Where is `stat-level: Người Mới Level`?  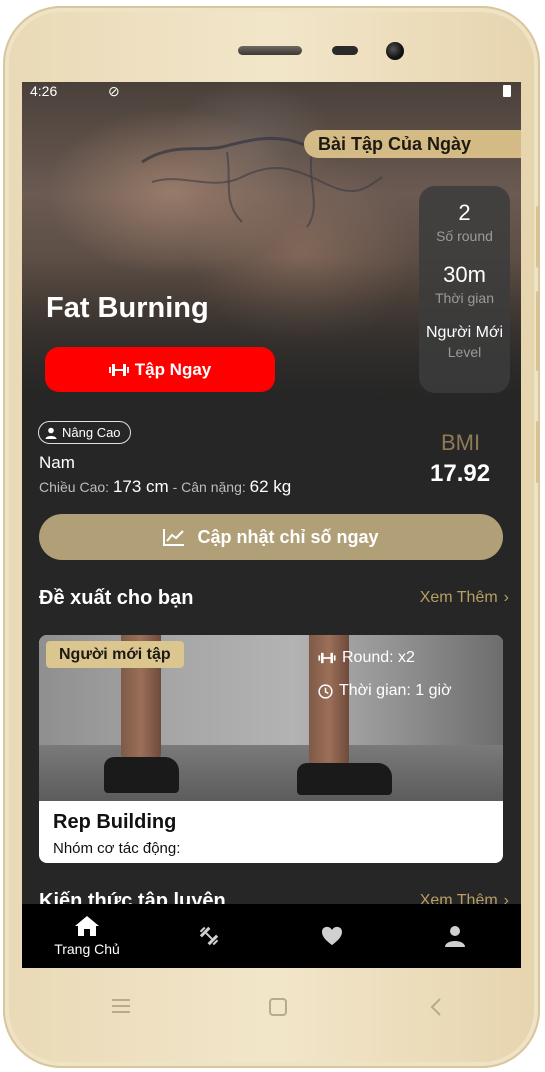
stat-level: Người Mới Level is located at coordinates (464, 342).